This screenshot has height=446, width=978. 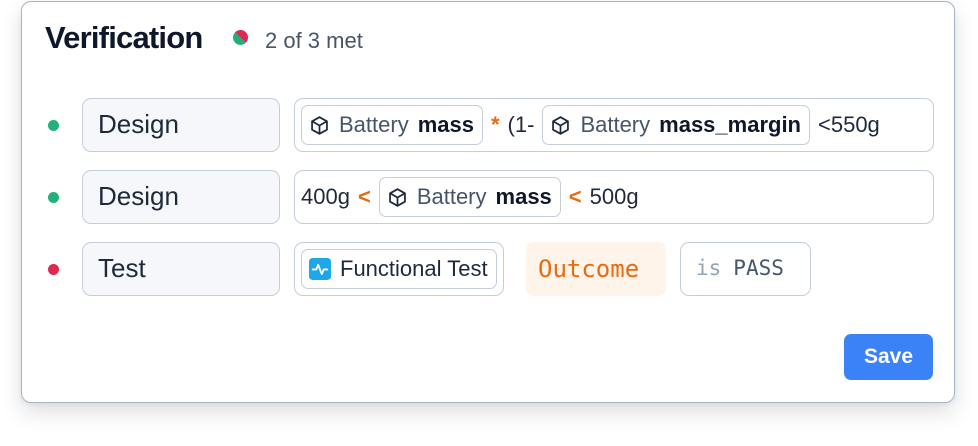 What do you see at coordinates (314, 40) in the screenshot?
I see `status-summary: 2 of 3 met` at bounding box center [314, 40].